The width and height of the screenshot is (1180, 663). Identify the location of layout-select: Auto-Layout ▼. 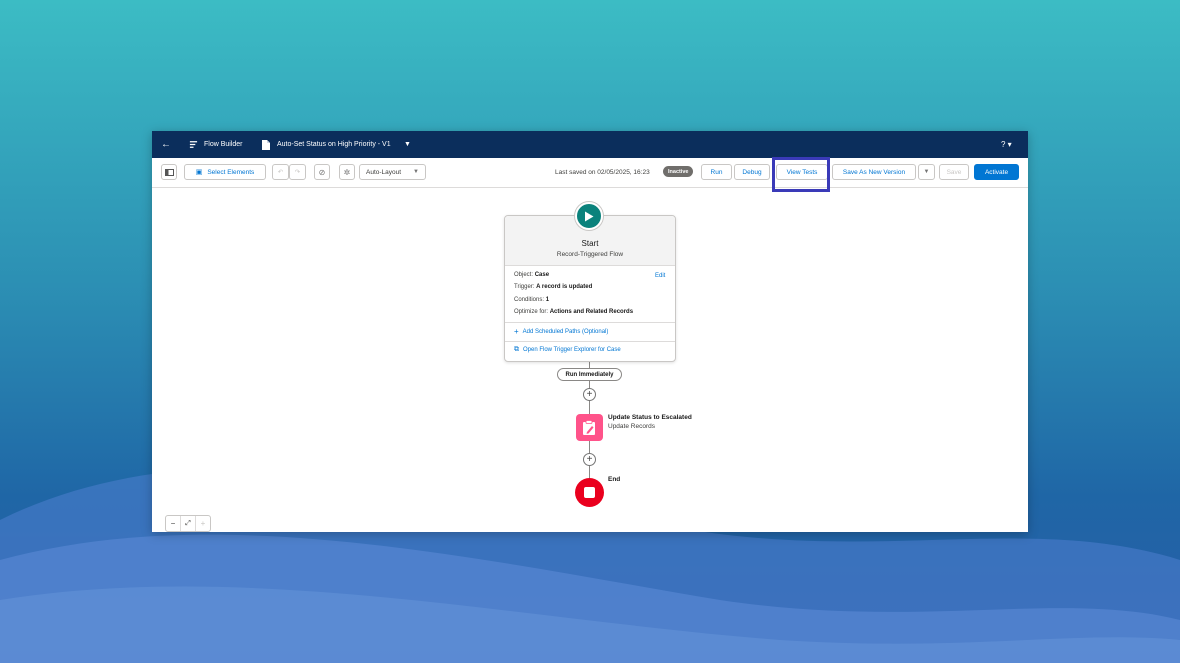
(392, 172).